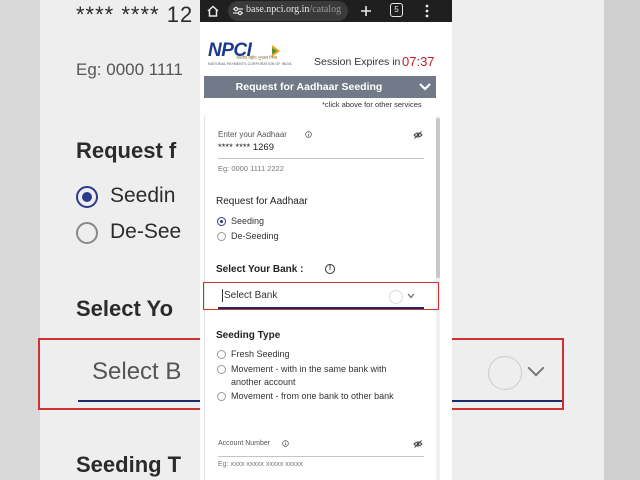 The width and height of the screenshot is (640, 480). I want to click on radio-deseeding, so click(221, 236).